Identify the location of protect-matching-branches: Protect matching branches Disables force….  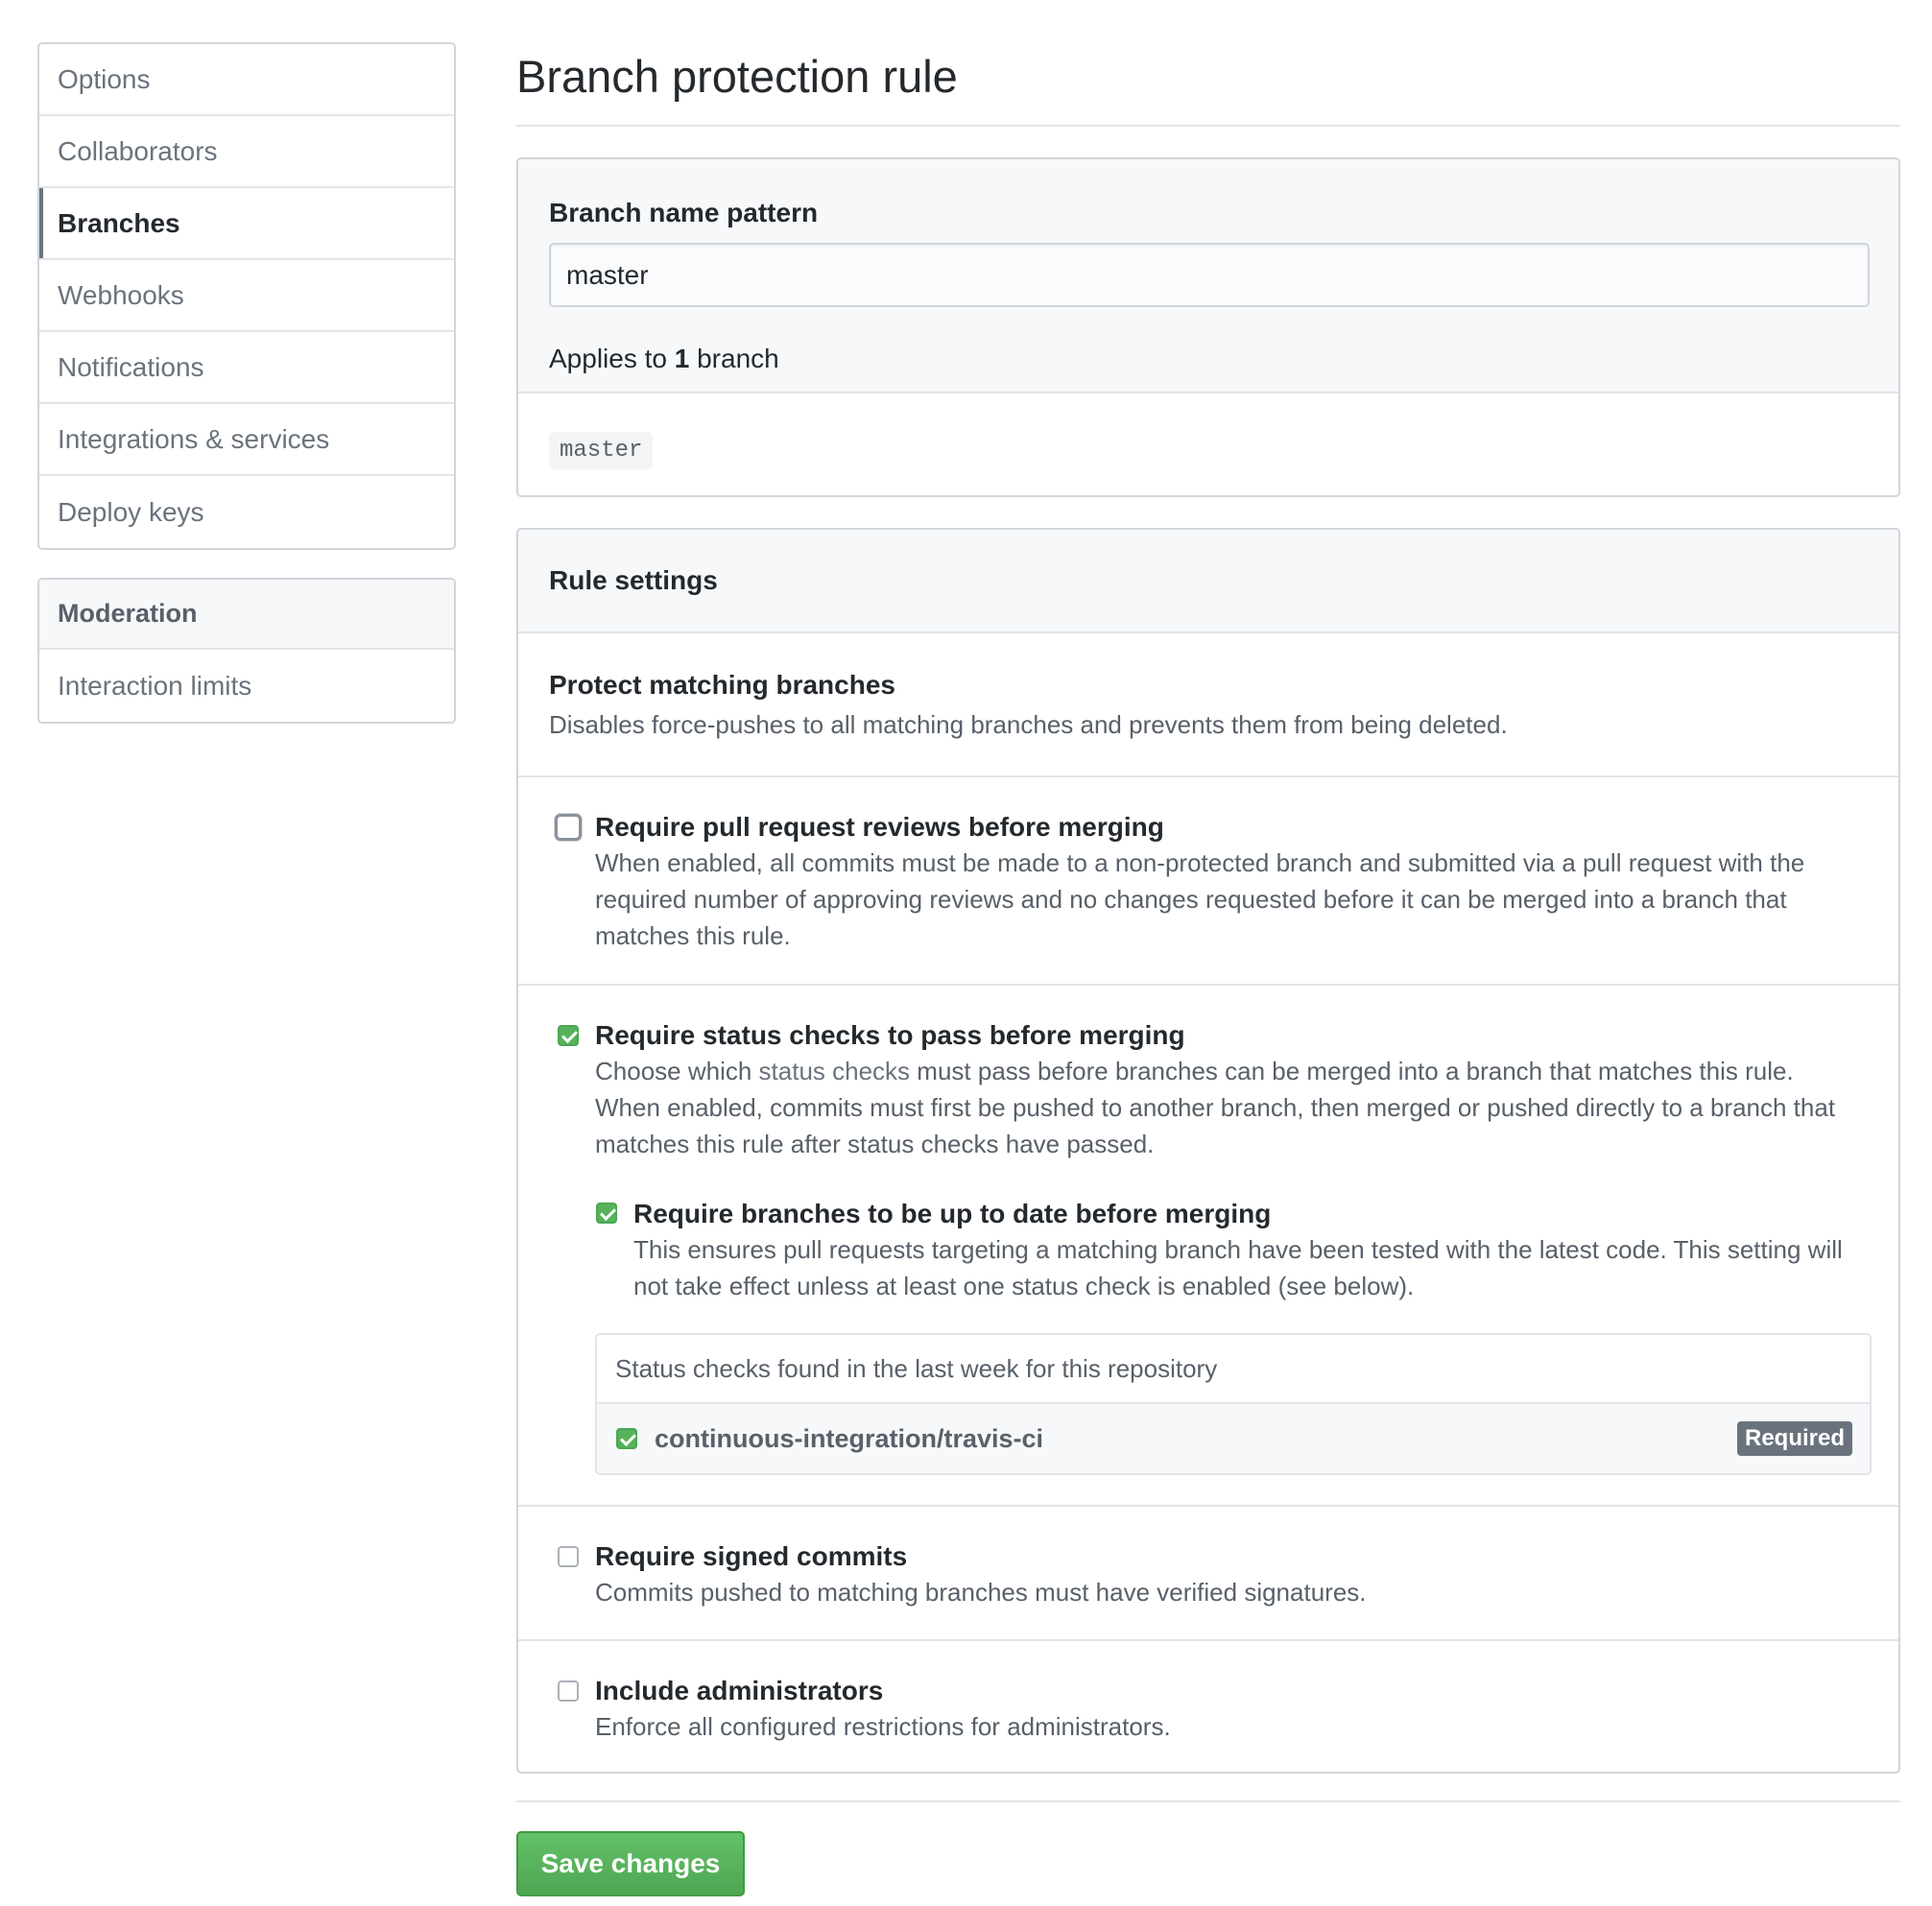
(1208, 705).